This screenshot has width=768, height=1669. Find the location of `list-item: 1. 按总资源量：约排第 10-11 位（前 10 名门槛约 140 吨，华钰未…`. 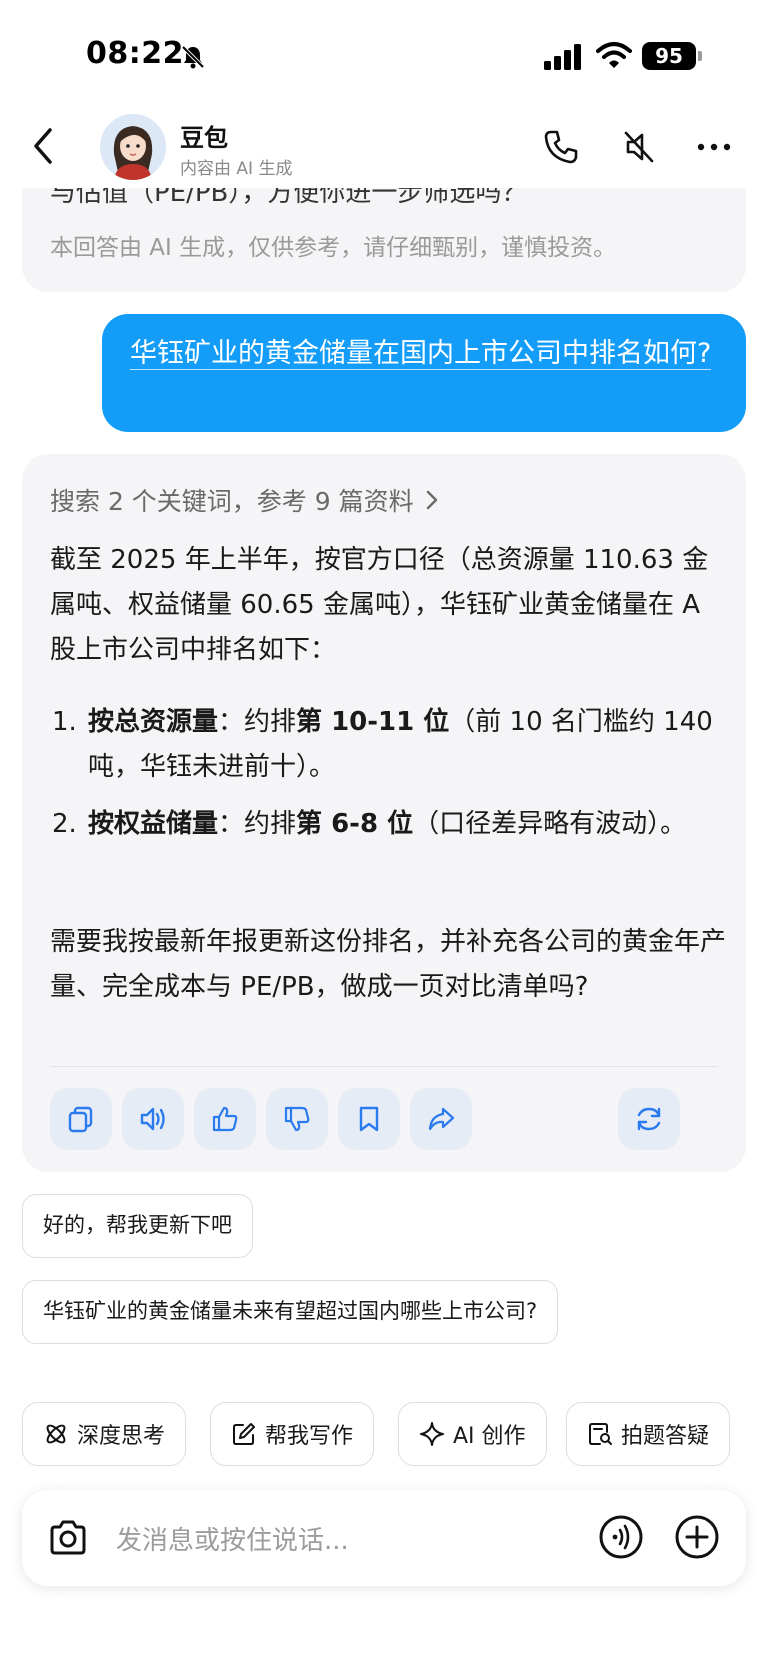

list-item: 1. 按总资源量：约排第 10-11 位（前 10 名门槛约 140 吨，华钰未… is located at coordinates (390, 745).